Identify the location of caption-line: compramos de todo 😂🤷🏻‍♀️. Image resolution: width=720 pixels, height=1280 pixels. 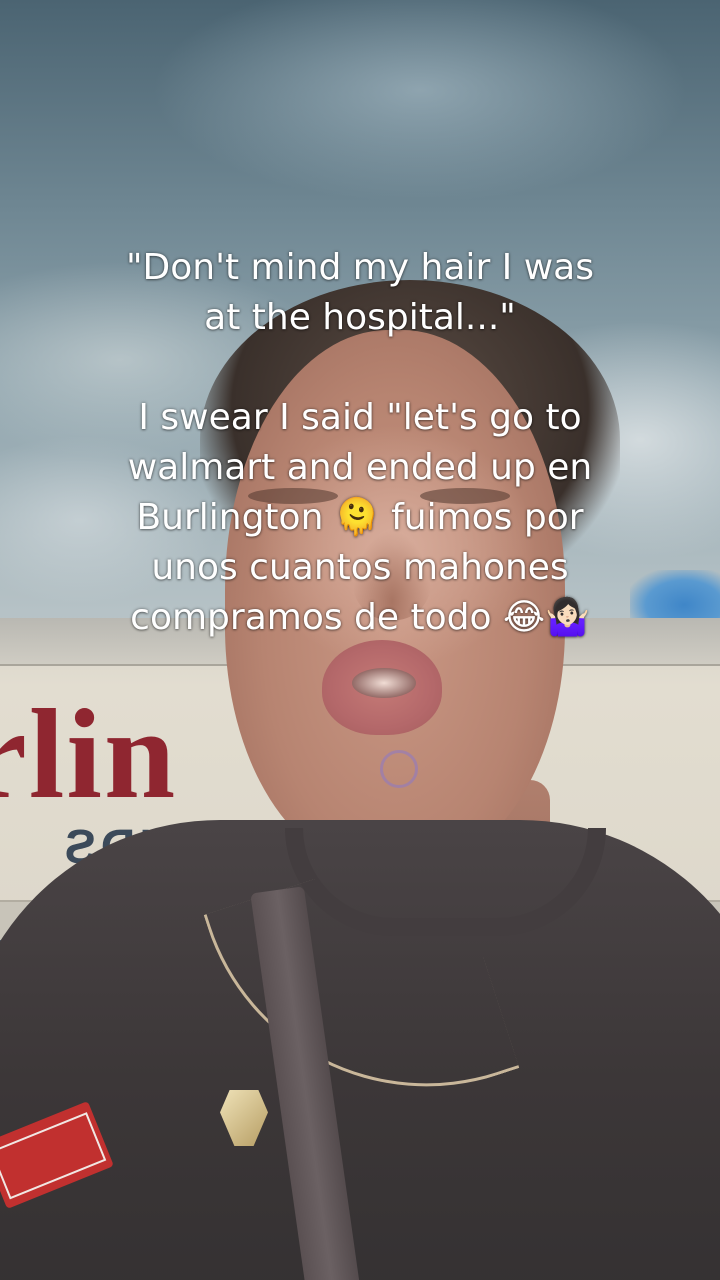
(360, 617).